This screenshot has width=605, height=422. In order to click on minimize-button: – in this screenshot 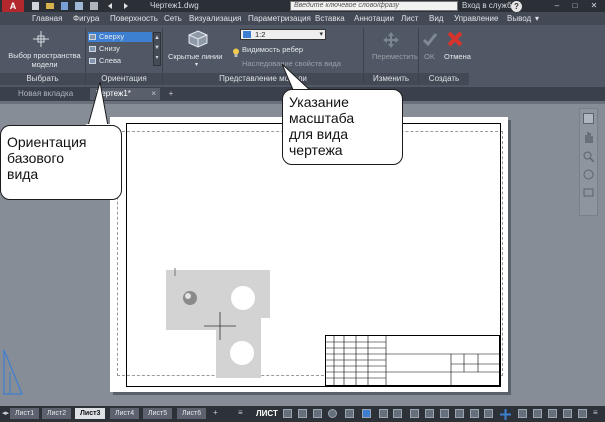, I will do `click(557, 6)`.